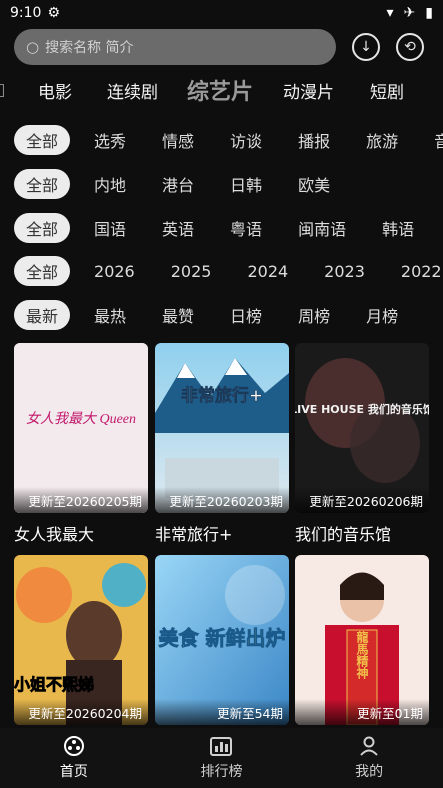  I want to click on nav-profile: 我的, so click(369, 758).